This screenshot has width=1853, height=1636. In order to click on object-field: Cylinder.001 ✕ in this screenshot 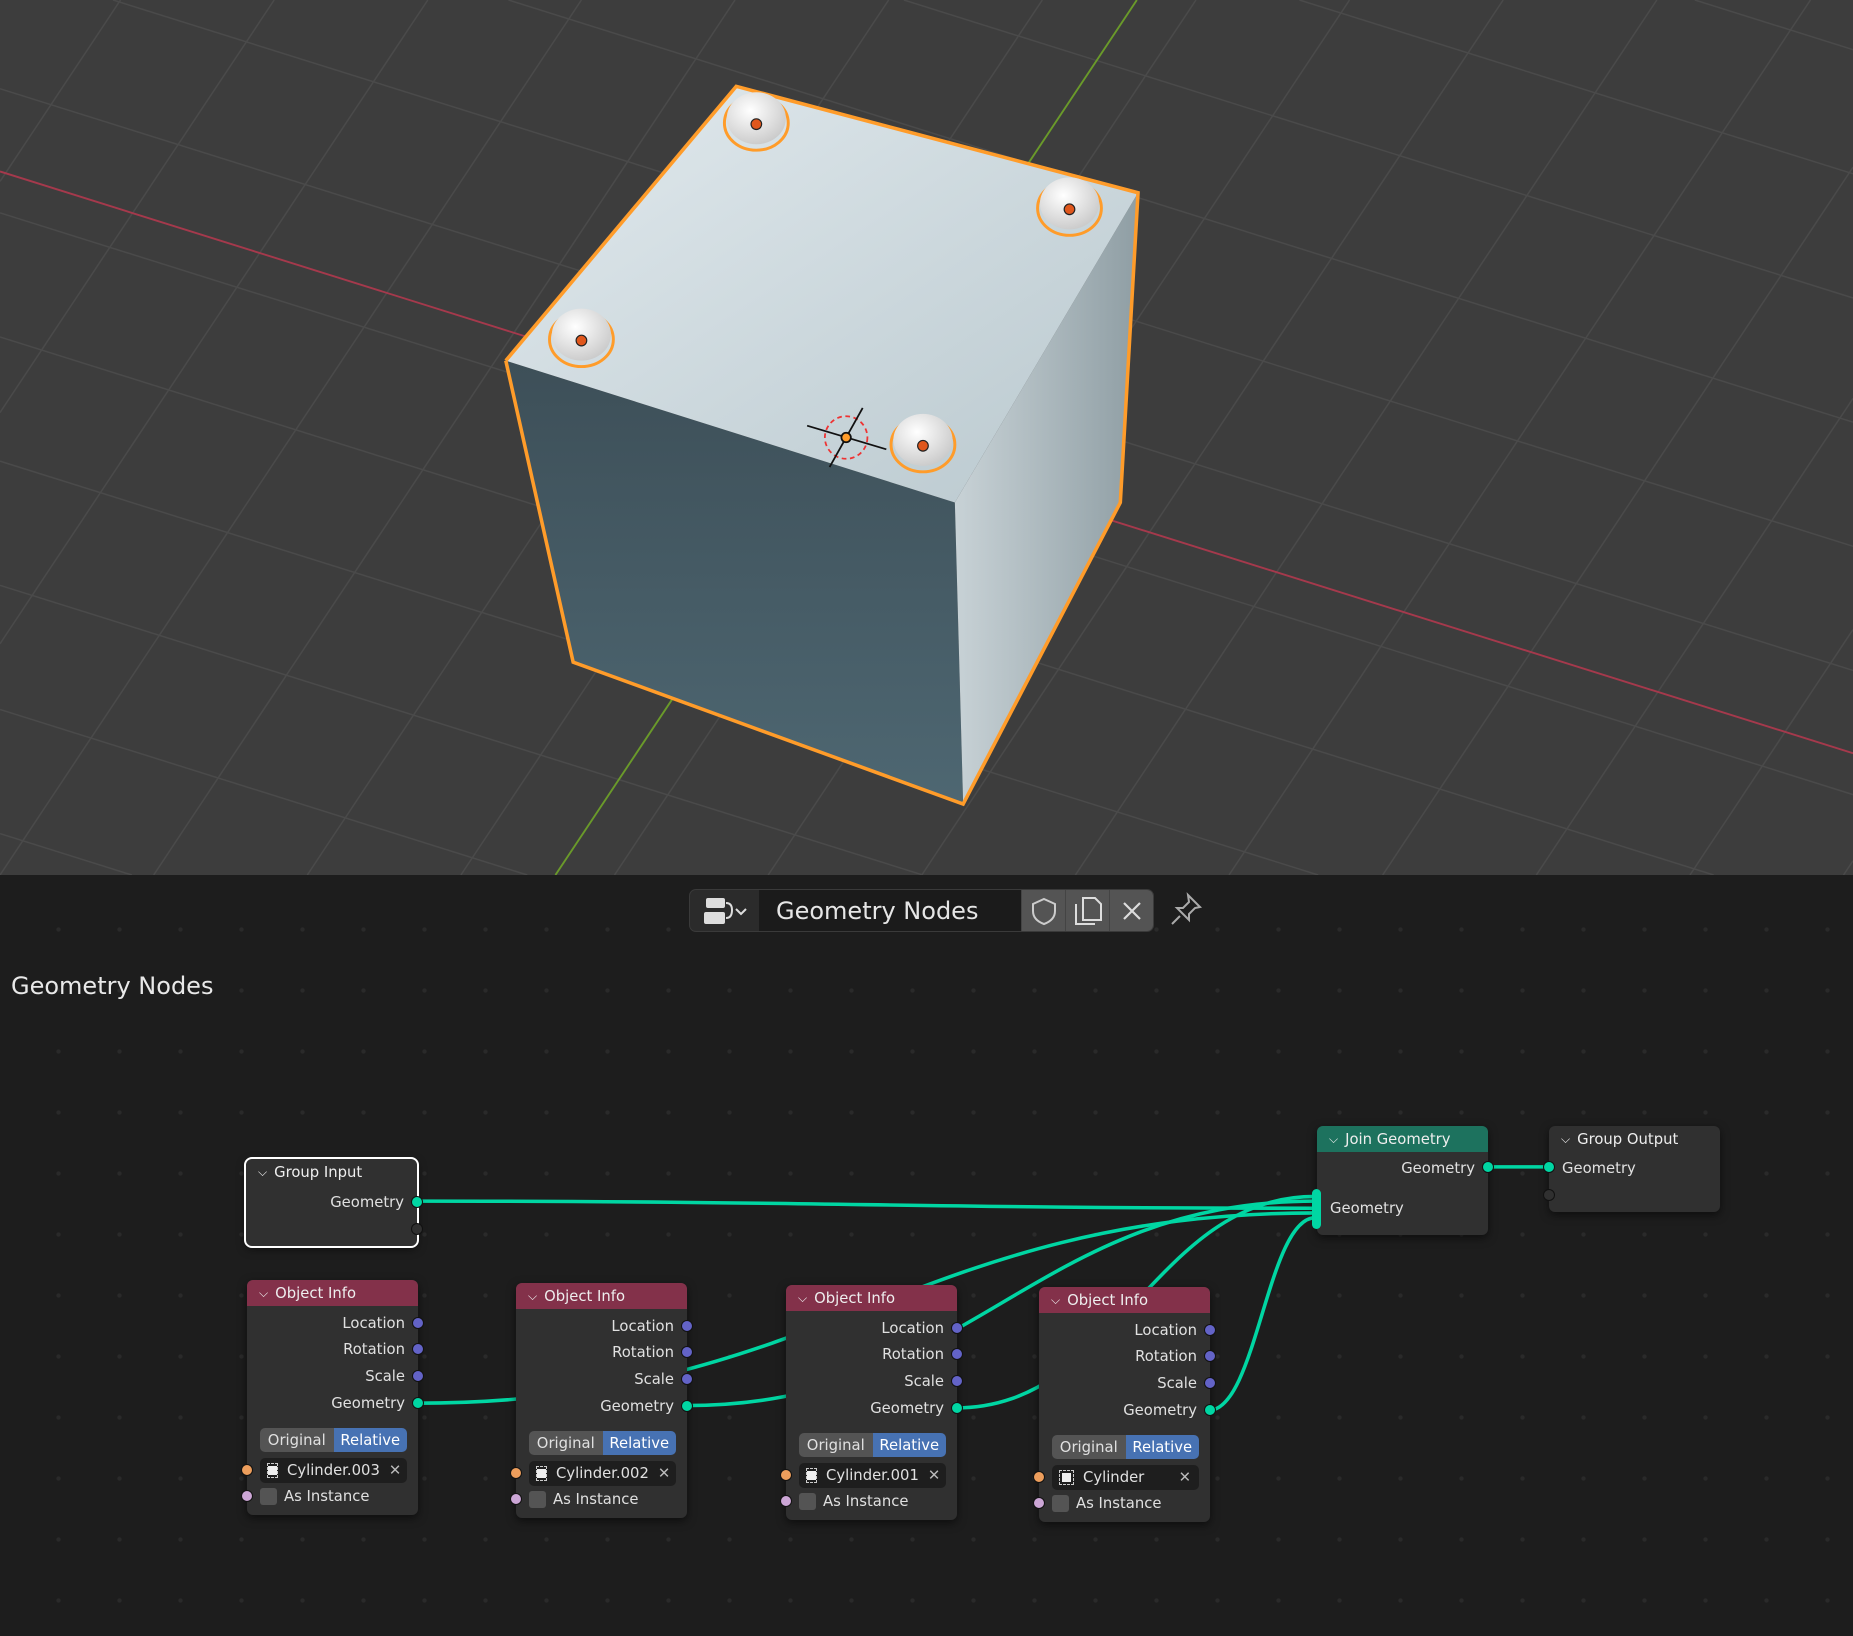, I will do `click(872, 1475)`.